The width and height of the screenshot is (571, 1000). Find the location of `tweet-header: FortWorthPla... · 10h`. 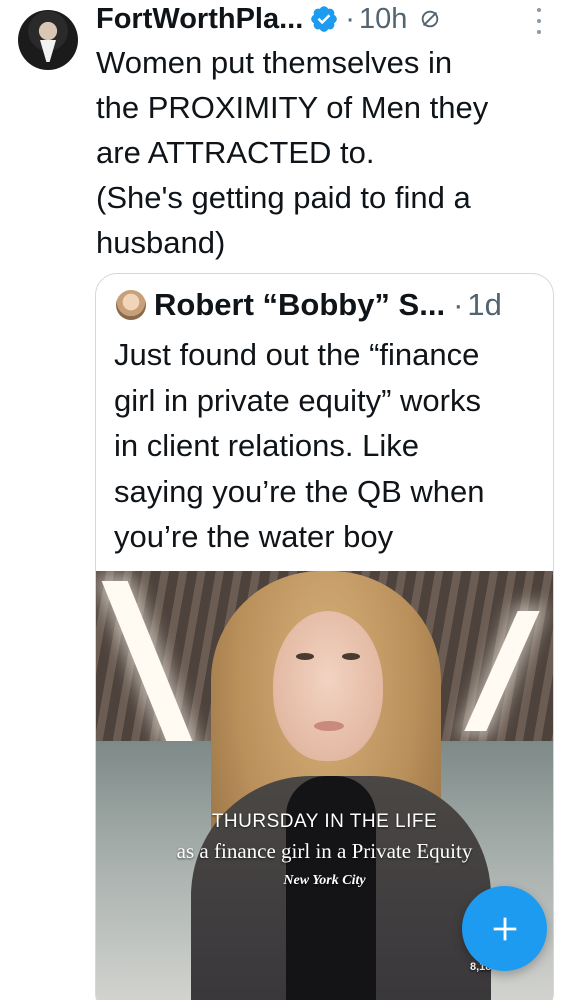

tweet-header: FortWorthPla... · 10h is located at coordinates (268, 19).